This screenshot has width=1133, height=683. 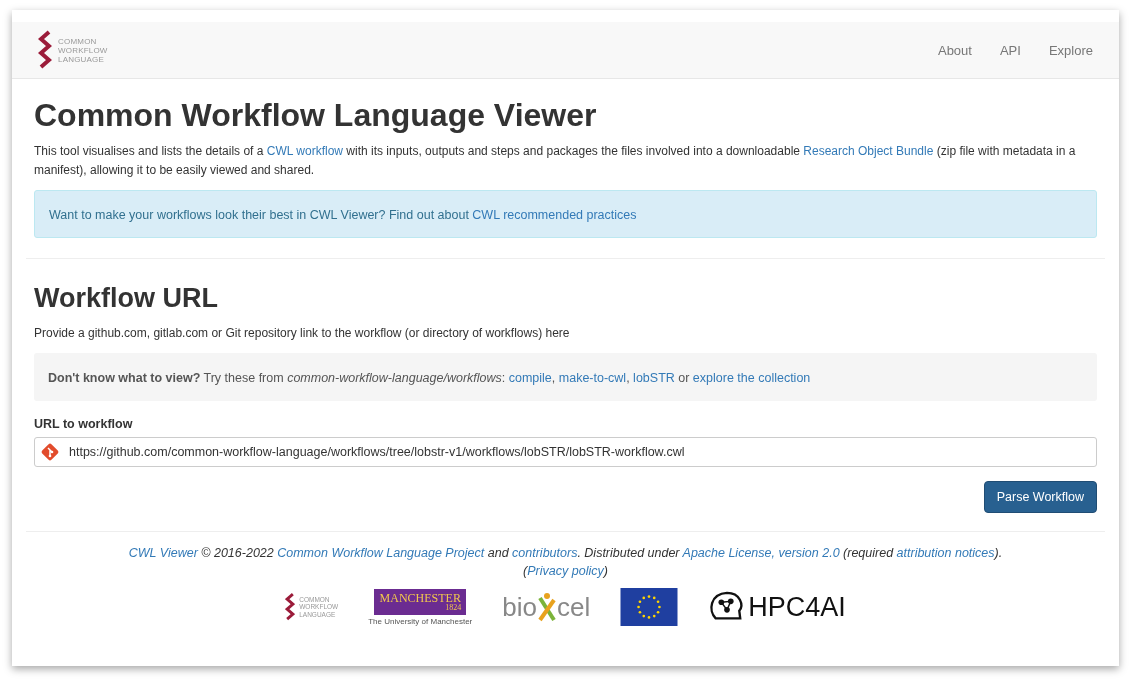 I want to click on nav-link: About, so click(x=954, y=50).